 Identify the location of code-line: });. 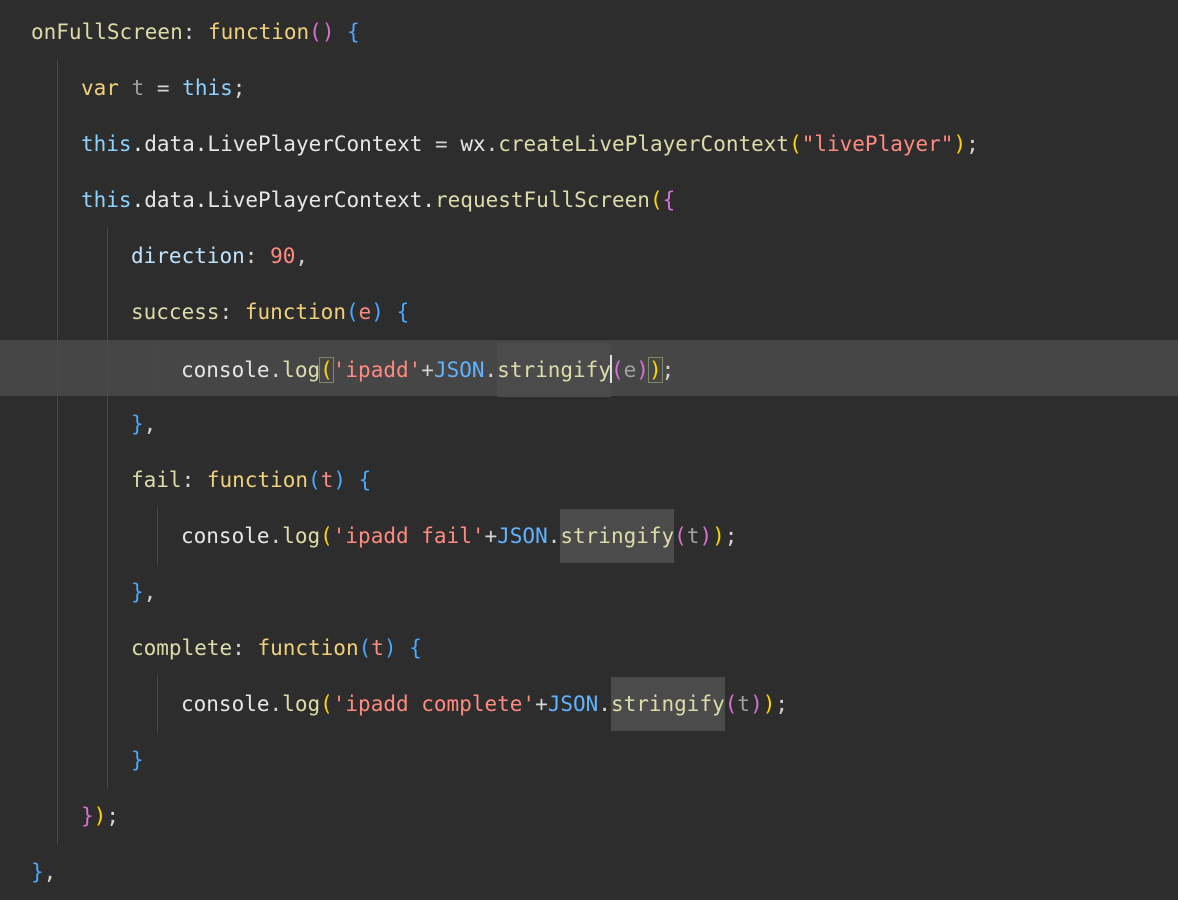
(589, 816).